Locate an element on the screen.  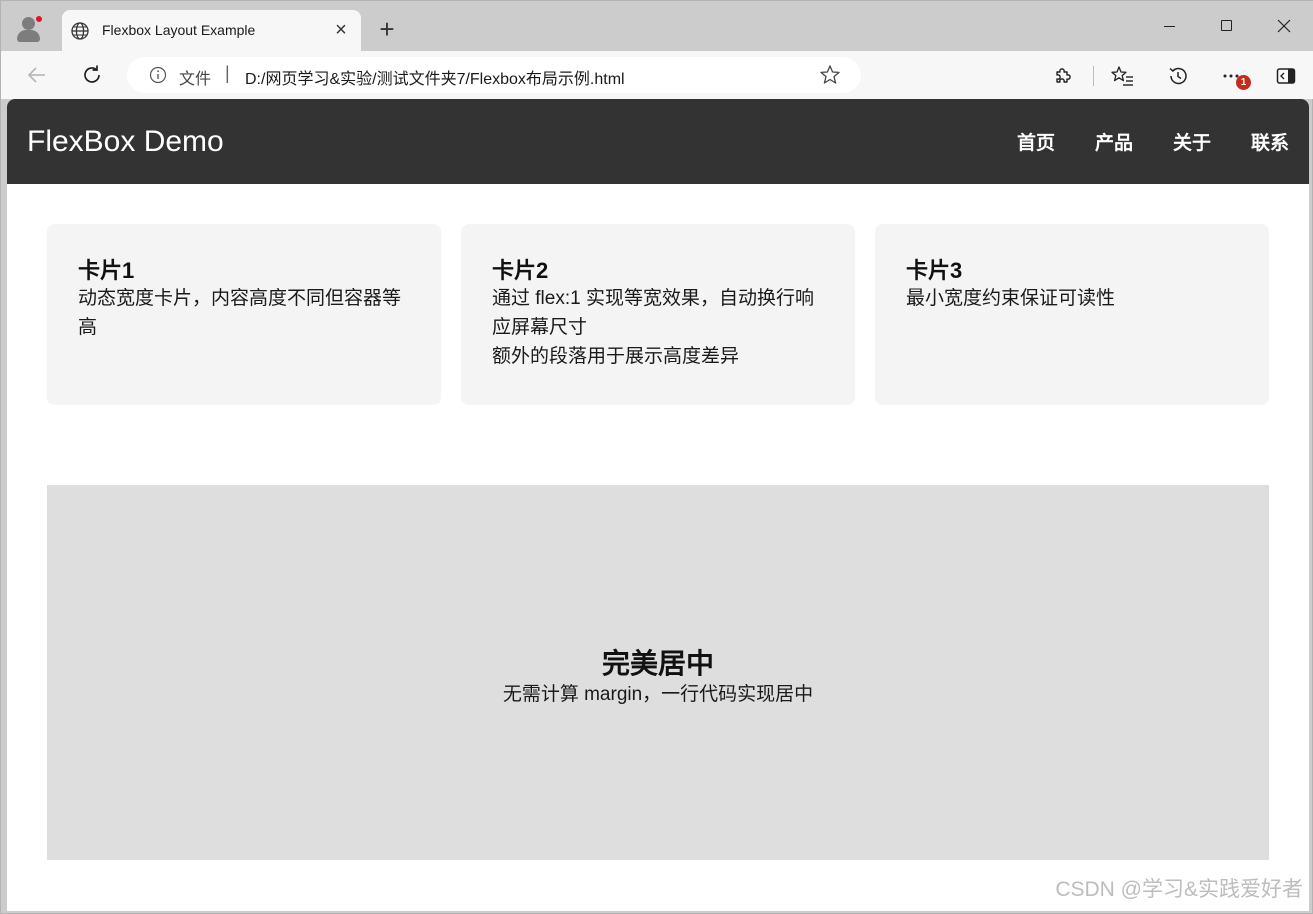
extensions-button is located at coordinates (1063, 76).